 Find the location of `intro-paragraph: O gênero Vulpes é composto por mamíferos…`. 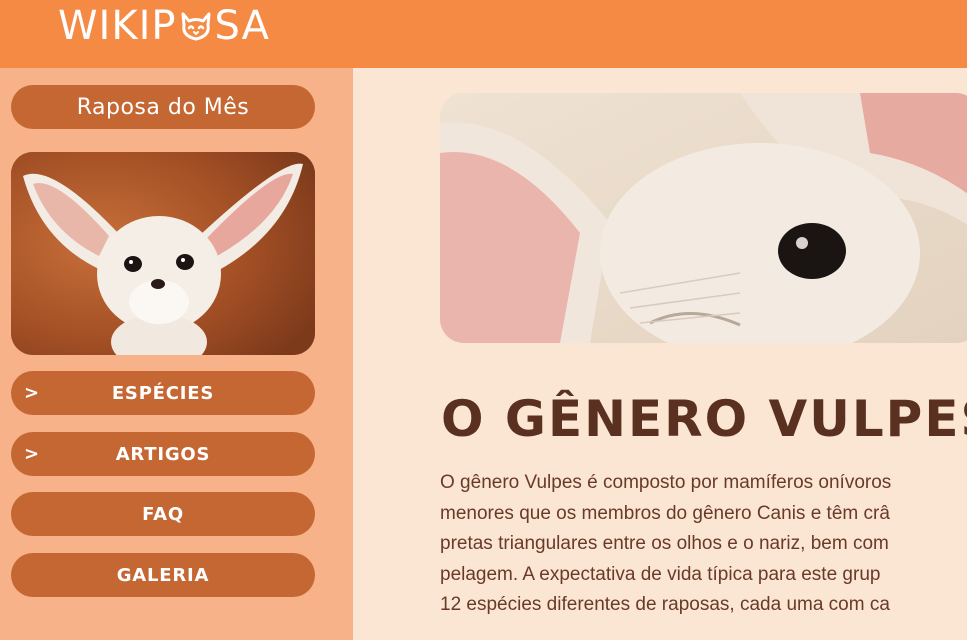

intro-paragraph: O gênero Vulpes é composto por mamíferos… is located at coordinates (703, 548).